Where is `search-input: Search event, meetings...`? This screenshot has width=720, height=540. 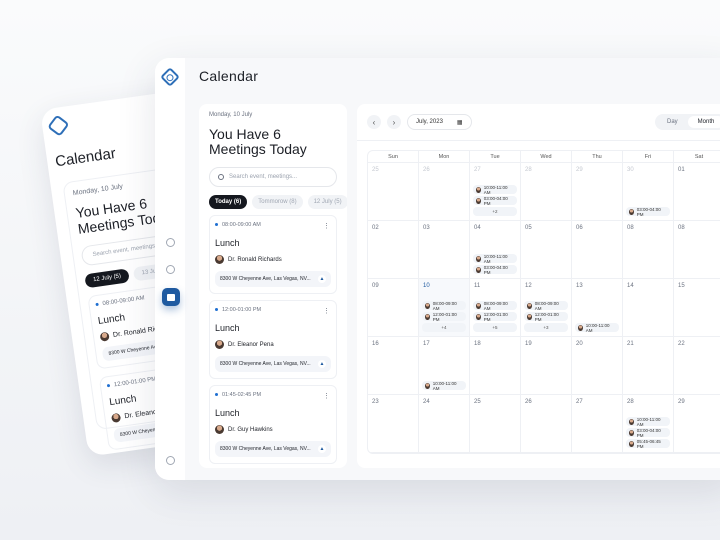 search-input: Search event, meetings... is located at coordinates (273, 177).